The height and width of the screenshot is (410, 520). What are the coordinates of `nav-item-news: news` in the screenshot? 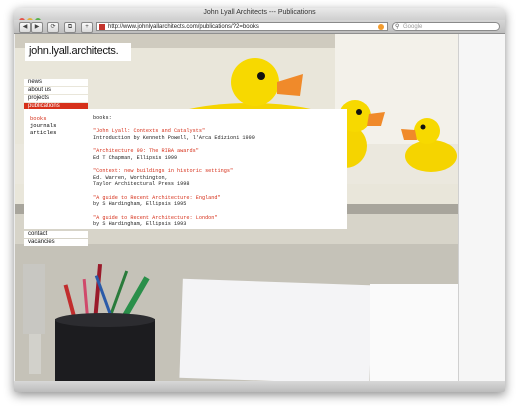 It's located at (56, 82).